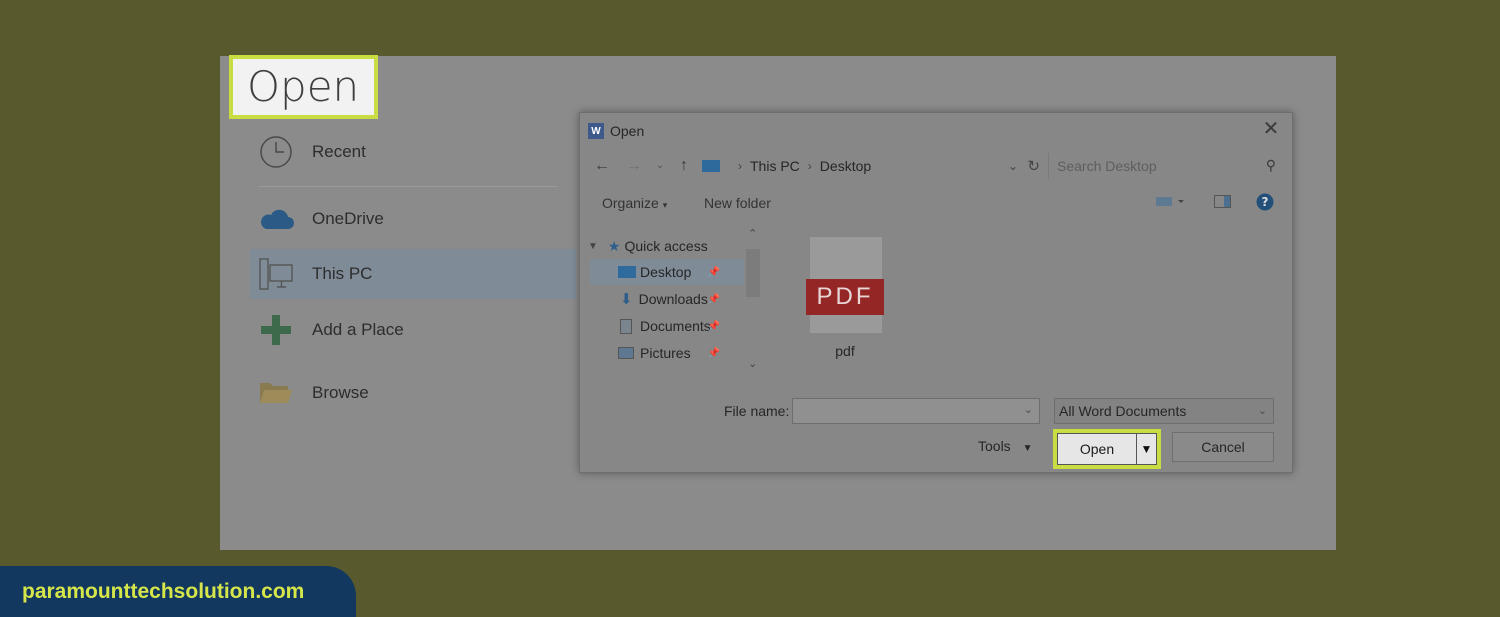 This screenshot has width=1500, height=617. I want to click on plus-icon, so click(276, 330).